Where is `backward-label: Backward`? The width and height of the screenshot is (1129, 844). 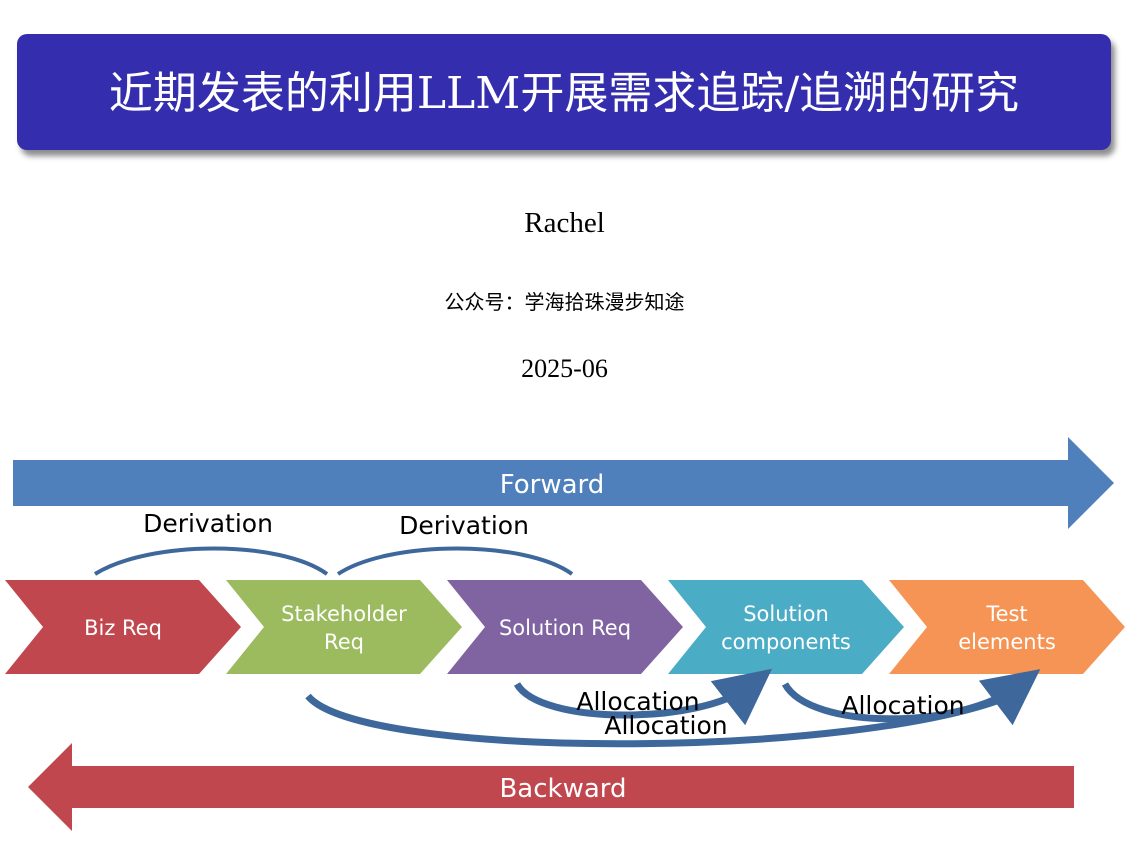
backward-label: Backward is located at coordinates (562, 789).